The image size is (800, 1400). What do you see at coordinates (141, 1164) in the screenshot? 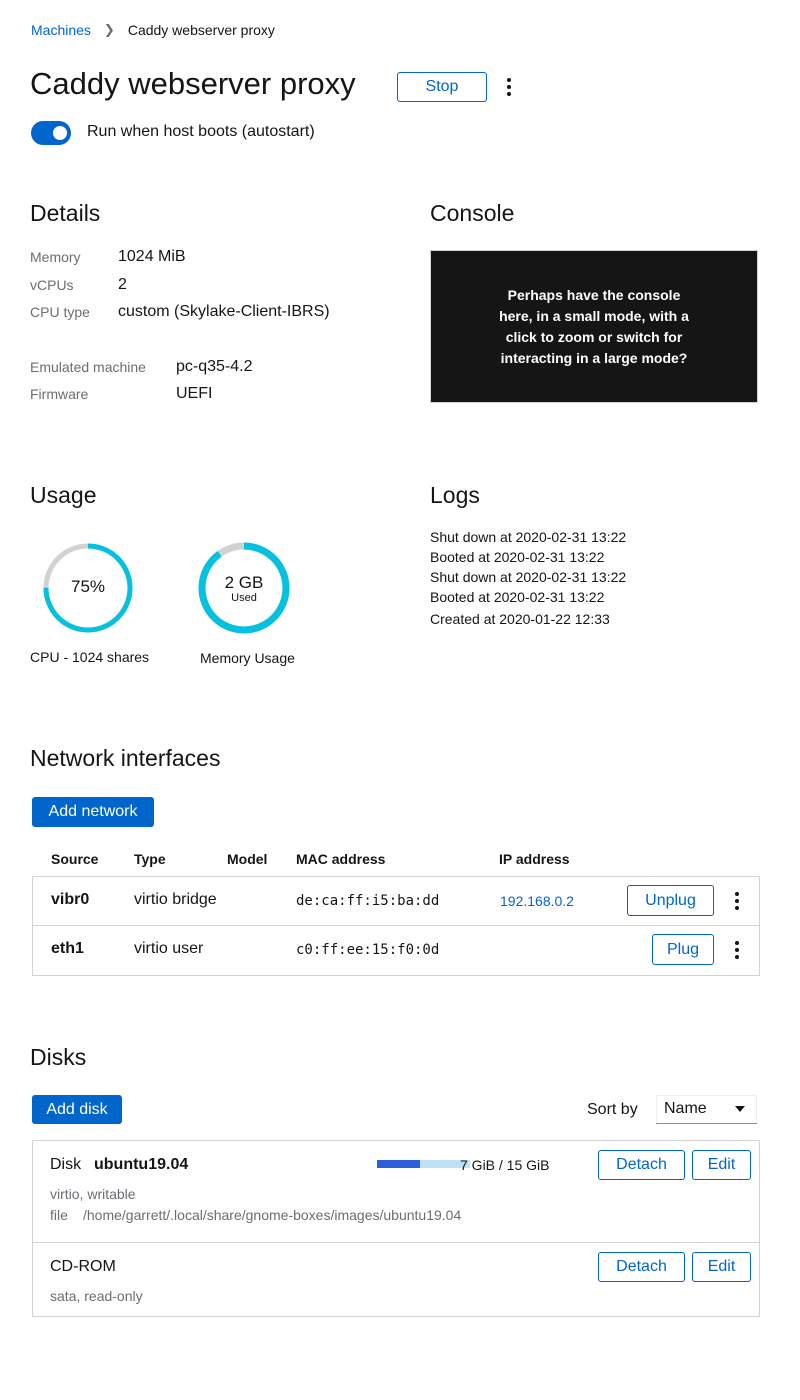
I see `disk-name: ubuntu19.04` at bounding box center [141, 1164].